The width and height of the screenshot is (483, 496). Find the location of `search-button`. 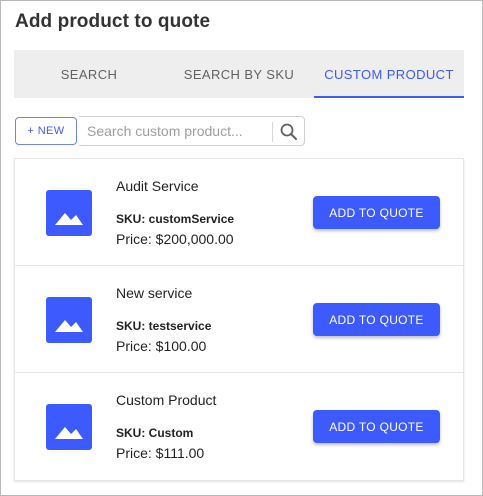

search-button is located at coordinates (289, 132).